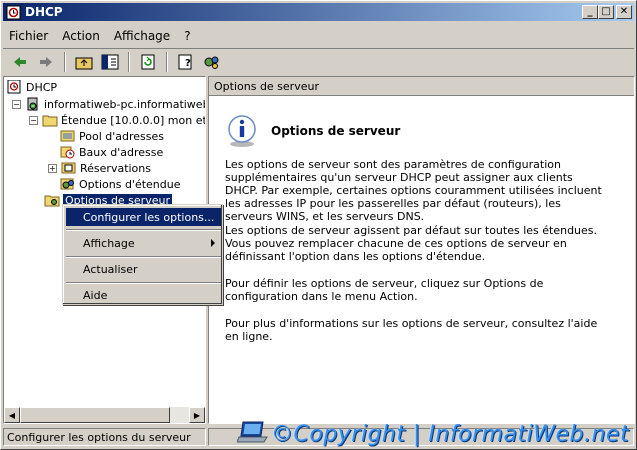  Describe the element at coordinates (590, 12) in the screenshot. I see `minimize-button: _` at that location.